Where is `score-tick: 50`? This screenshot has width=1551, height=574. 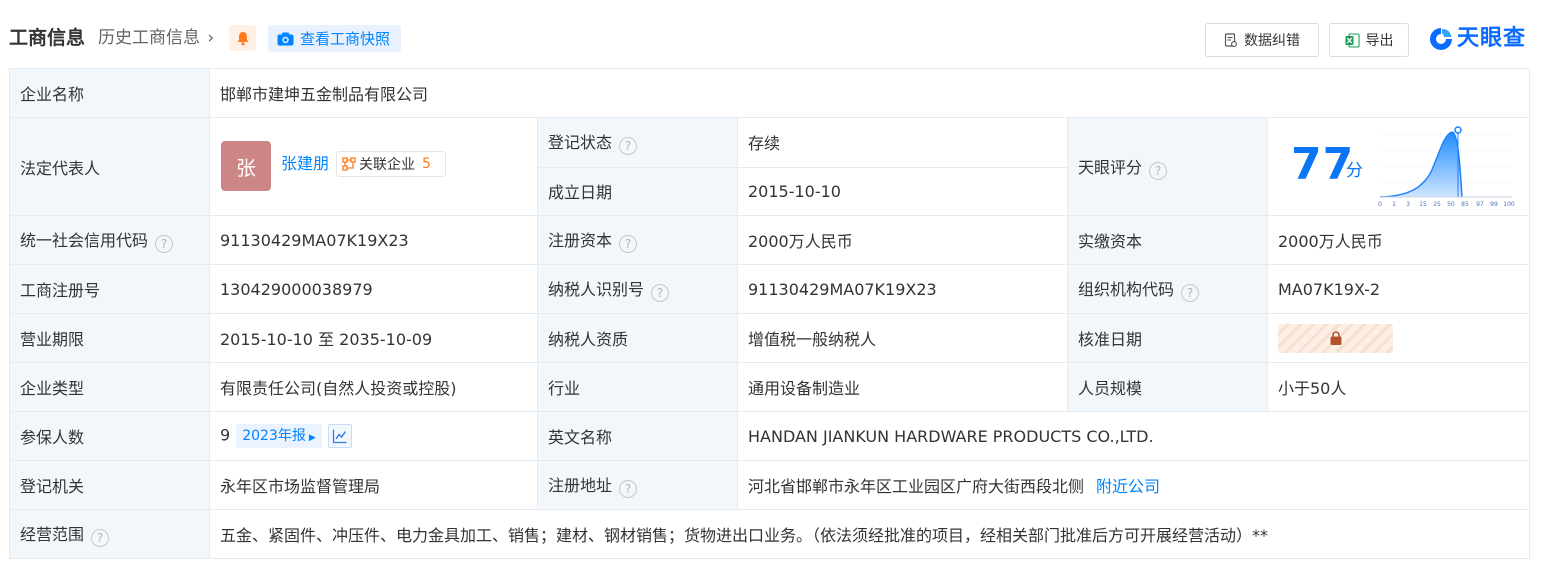 score-tick: 50 is located at coordinates (1451, 204).